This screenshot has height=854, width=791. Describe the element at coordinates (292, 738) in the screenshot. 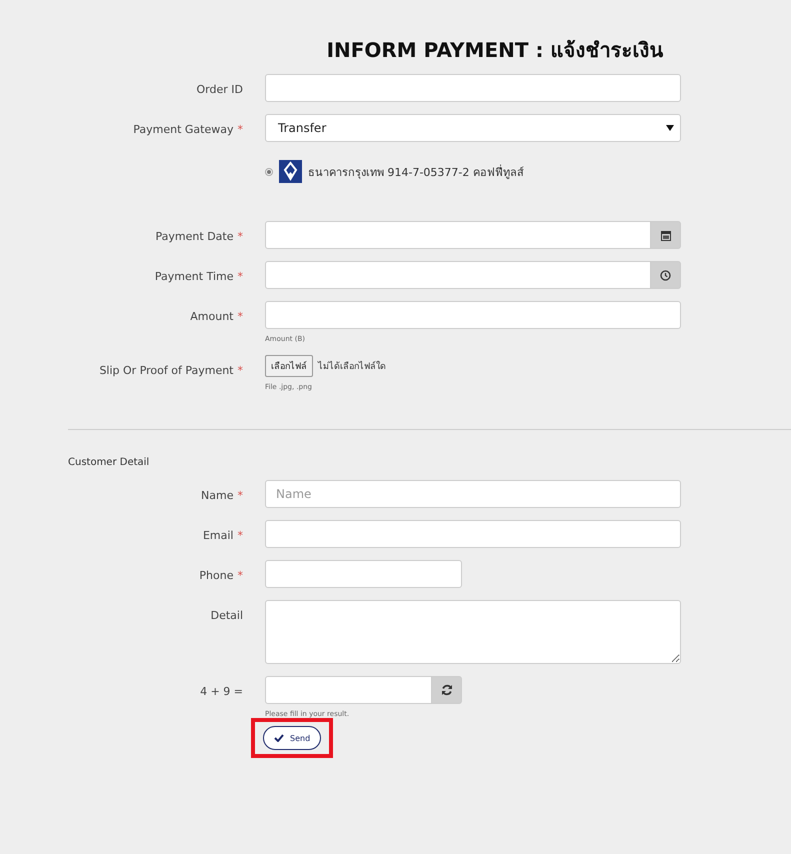

I see `send-button: Send` at that location.